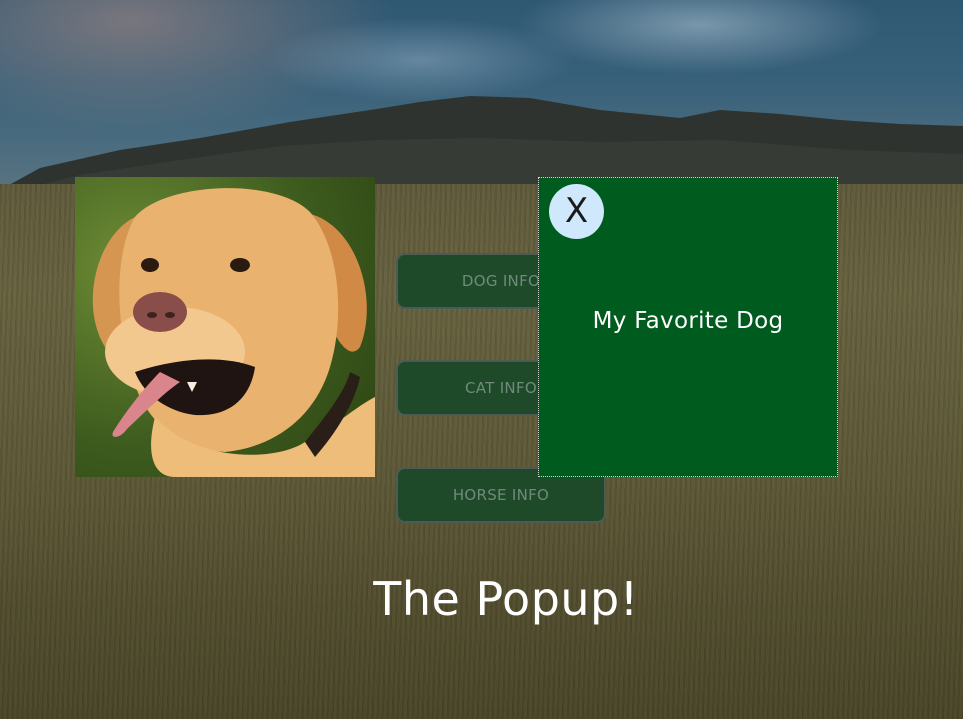 The width and height of the screenshot is (963, 719). Describe the element at coordinates (233, 332) in the screenshot. I see `dog-icon` at that location.